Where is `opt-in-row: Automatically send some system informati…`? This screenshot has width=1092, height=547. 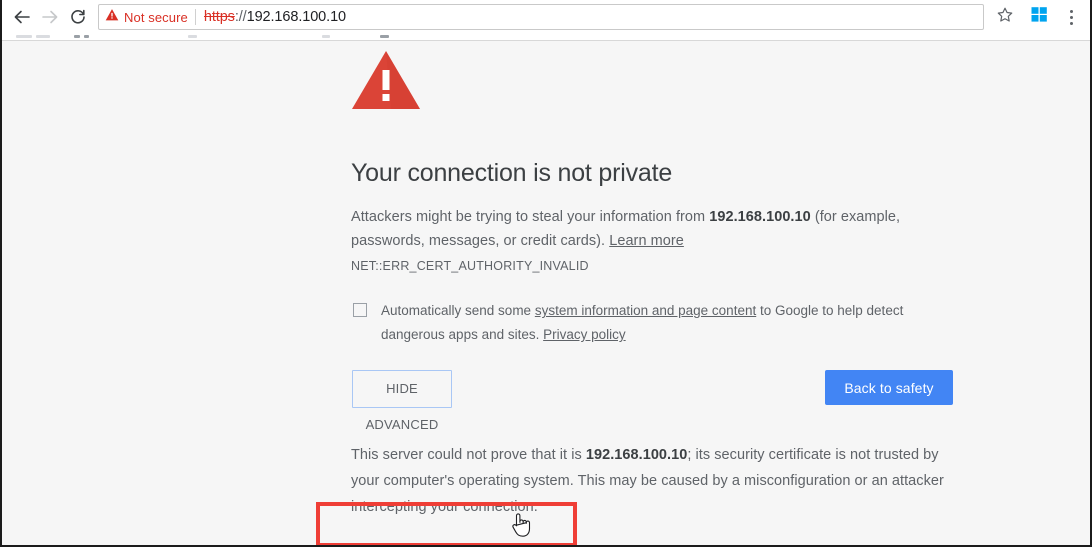
opt-in-row: Automatically send some system informati… is located at coordinates (653, 310).